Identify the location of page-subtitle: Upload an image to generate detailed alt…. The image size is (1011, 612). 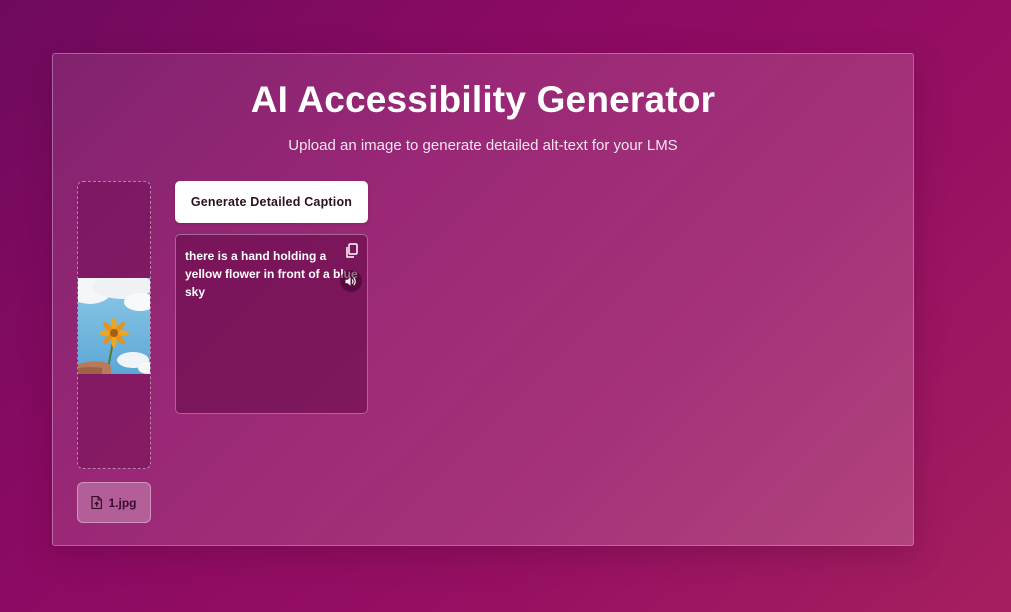
(483, 145).